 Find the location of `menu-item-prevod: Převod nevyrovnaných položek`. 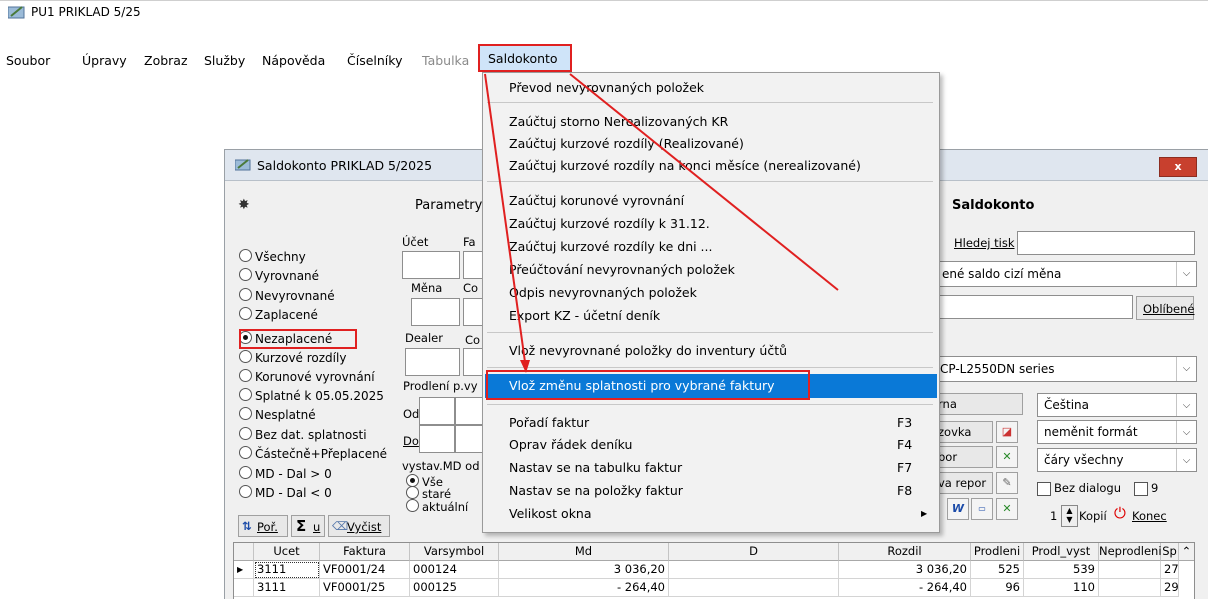

menu-item-prevod: Převod nevyrovnaných položek is located at coordinates (606, 87).